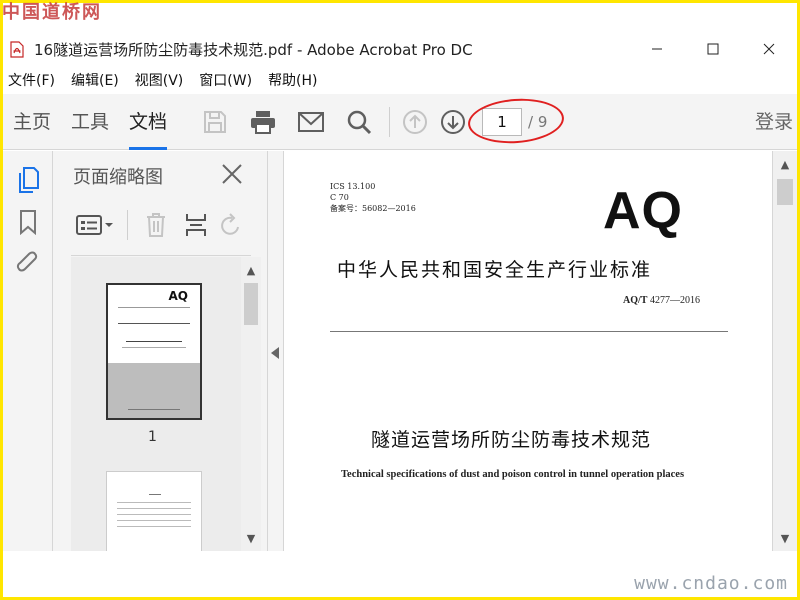  Describe the element at coordinates (159, 80) in the screenshot. I see `menu-view: 视图(V)` at that location.